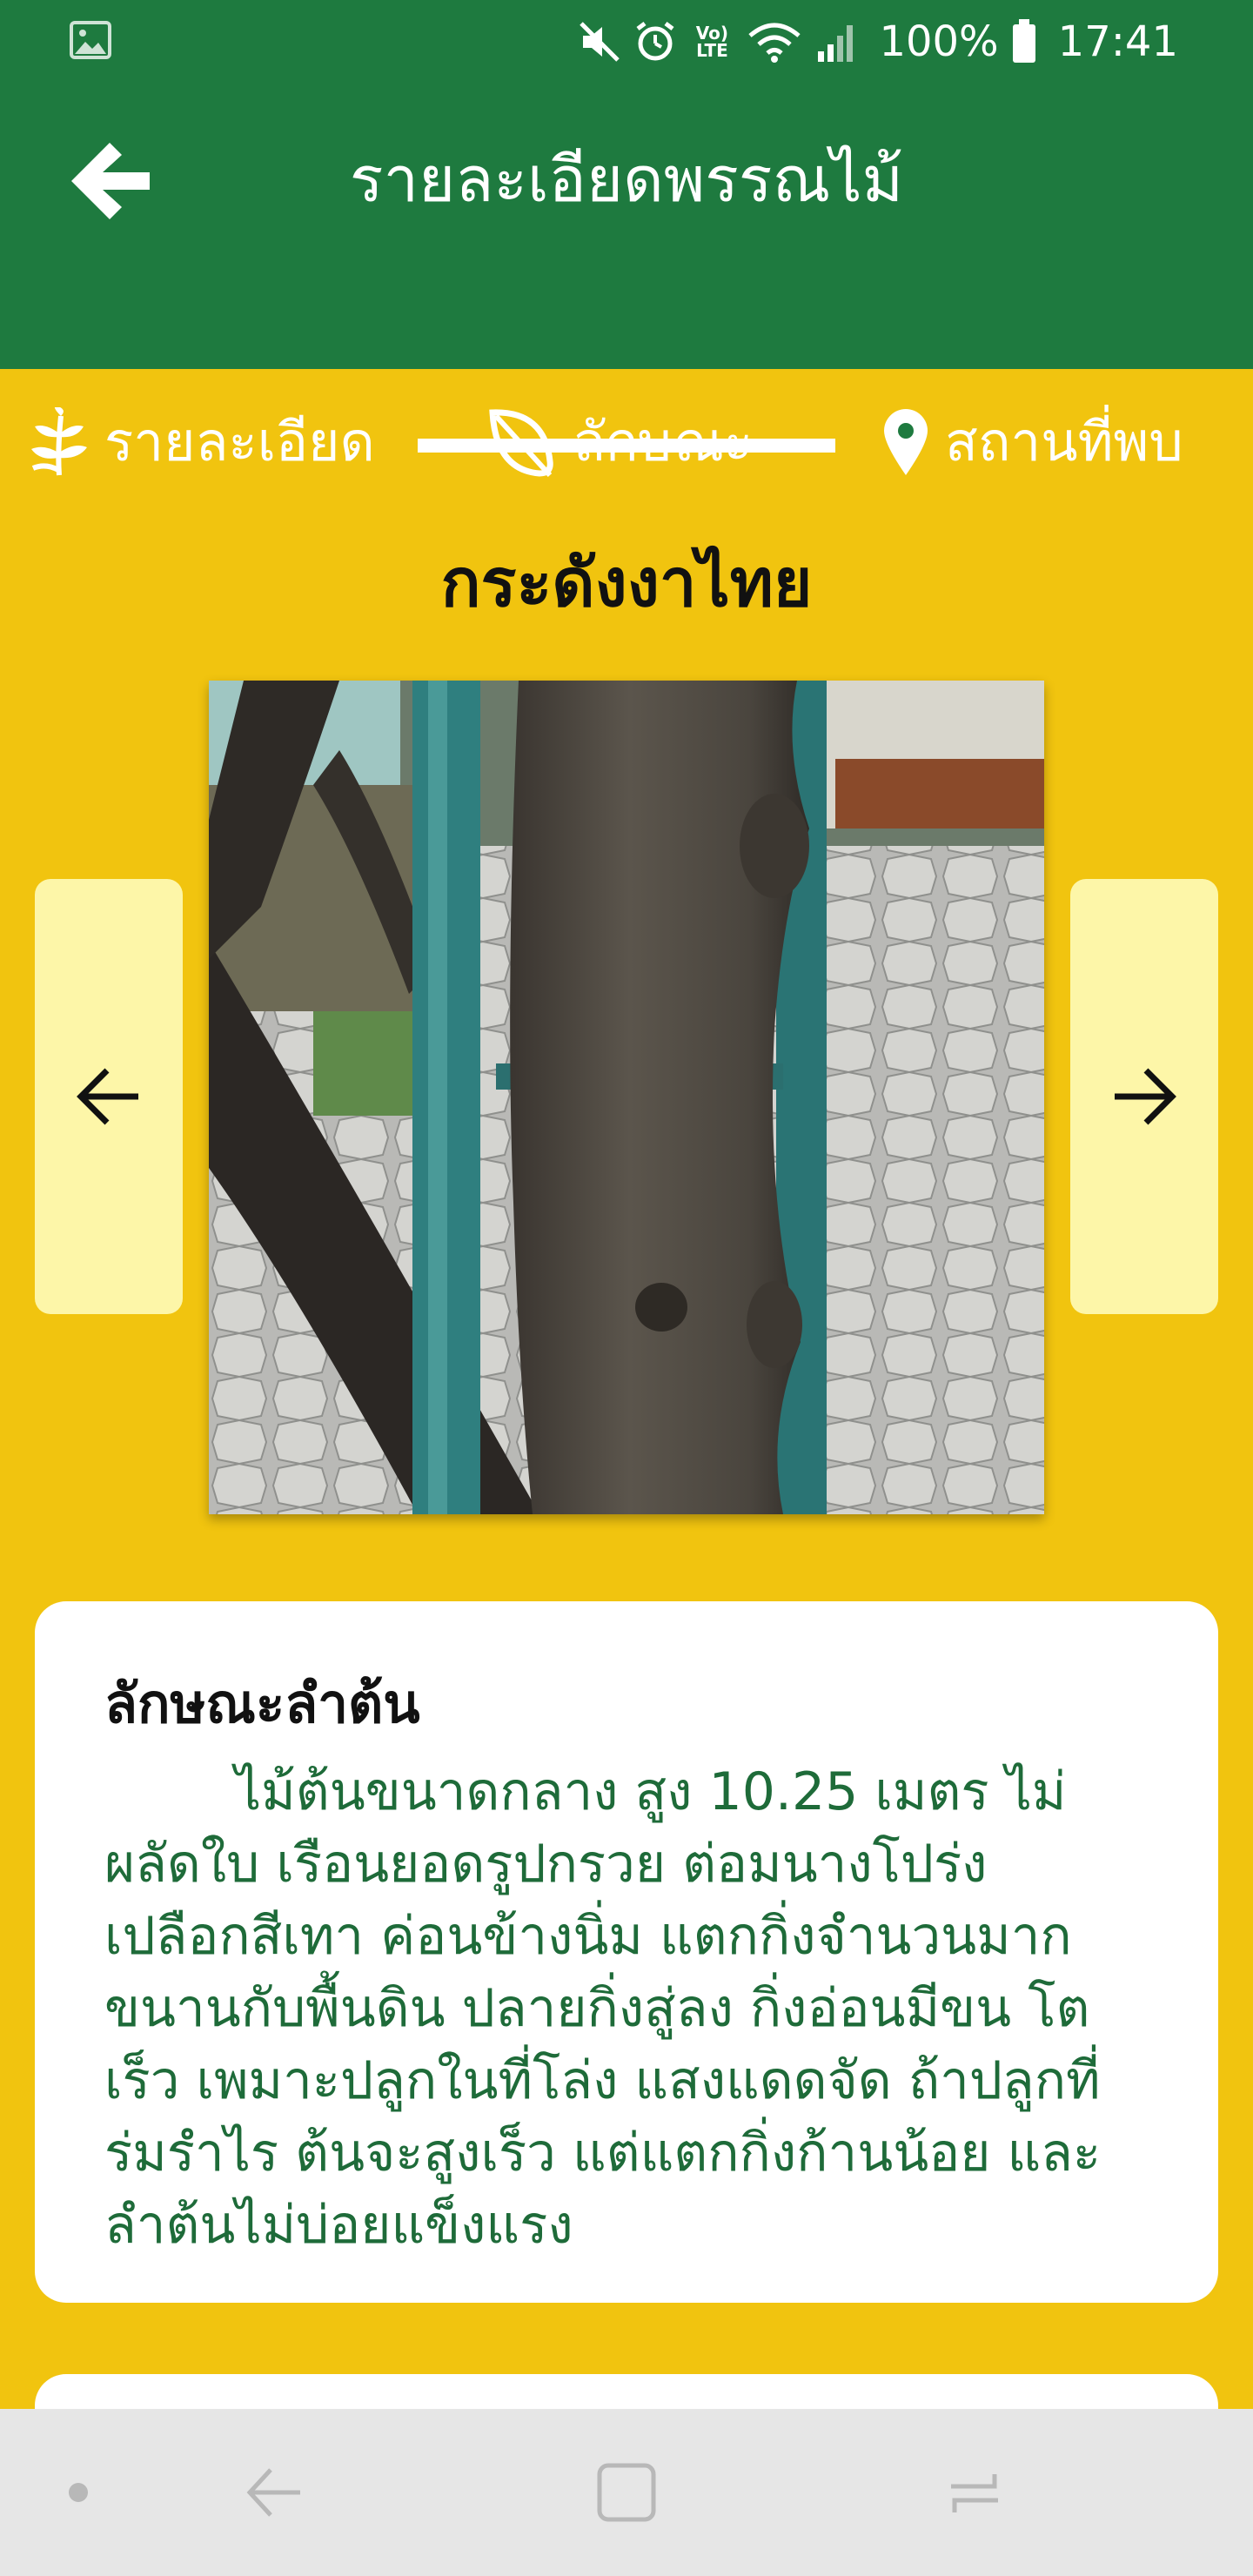 Image resolution: width=1253 pixels, height=2576 pixels. What do you see at coordinates (59, 441) in the screenshot?
I see `sprout-icon` at bounding box center [59, 441].